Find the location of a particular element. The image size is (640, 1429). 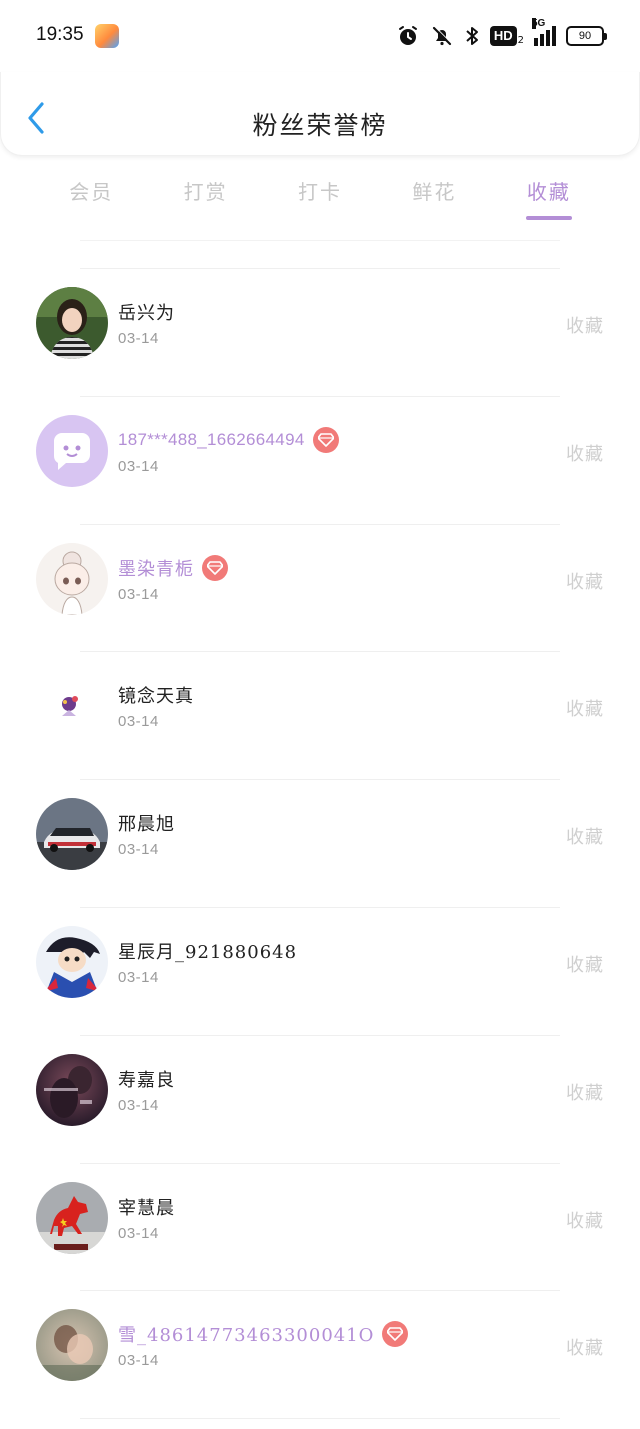

list-item: 邢晨旭 03-14 收藏 is located at coordinates (320, 843).